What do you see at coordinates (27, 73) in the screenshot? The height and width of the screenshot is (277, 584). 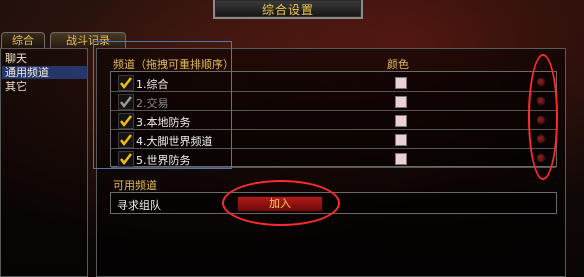 I see `category-general-channels: 通用频道` at bounding box center [27, 73].